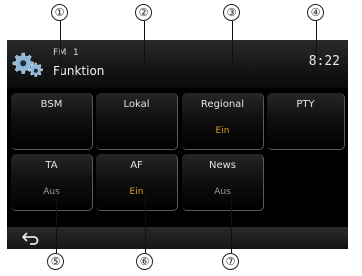 The height and width of the screenshot is (276, 362). What do you see at coordinates (315, 12) in the screenshot?
I see `callout-4: ④` at bounding box center [315, 12].